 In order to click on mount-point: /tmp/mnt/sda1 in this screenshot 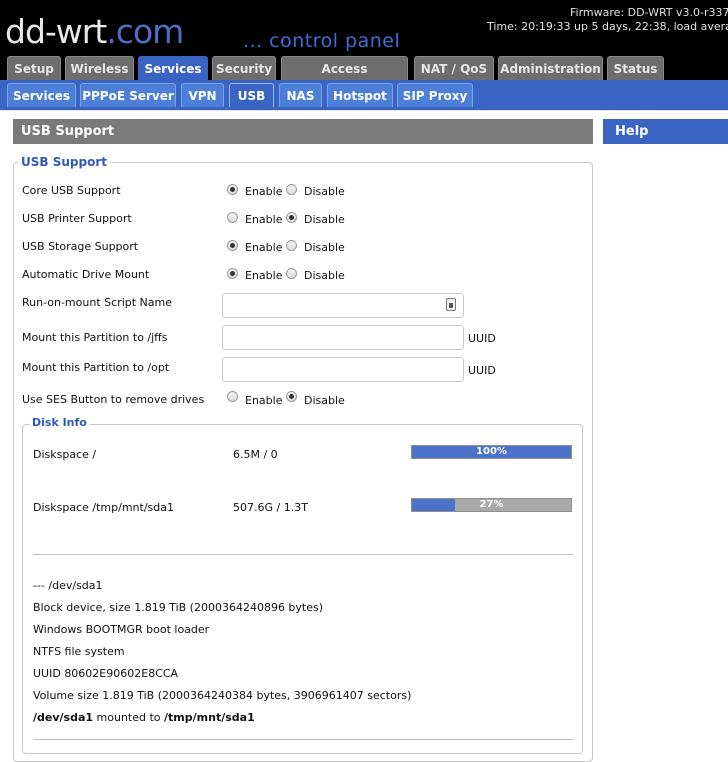, I will do `click(209, 717)`.